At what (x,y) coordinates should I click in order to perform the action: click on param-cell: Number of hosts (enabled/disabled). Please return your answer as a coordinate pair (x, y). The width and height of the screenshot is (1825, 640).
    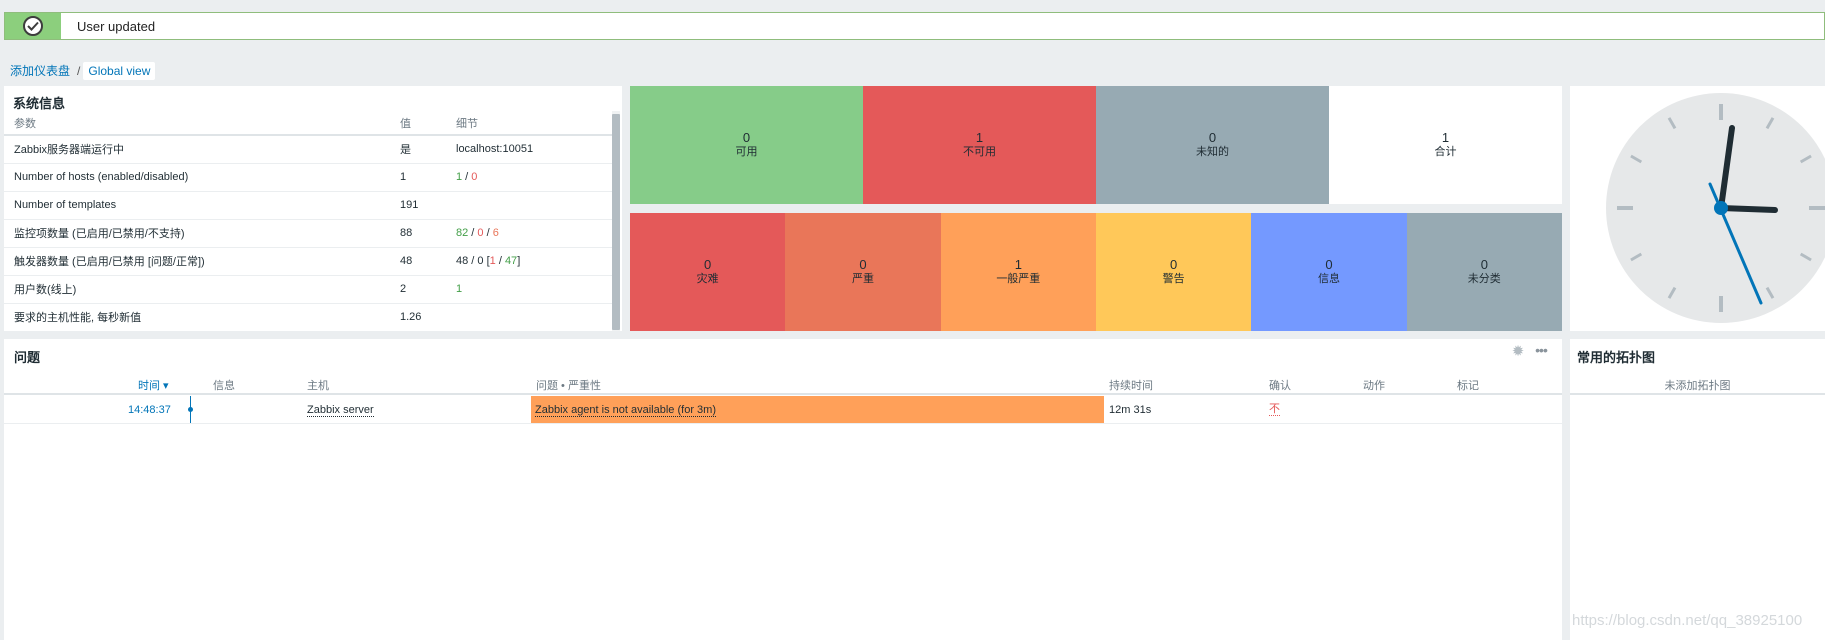
    Looking at the image, I should click on (197, 177).